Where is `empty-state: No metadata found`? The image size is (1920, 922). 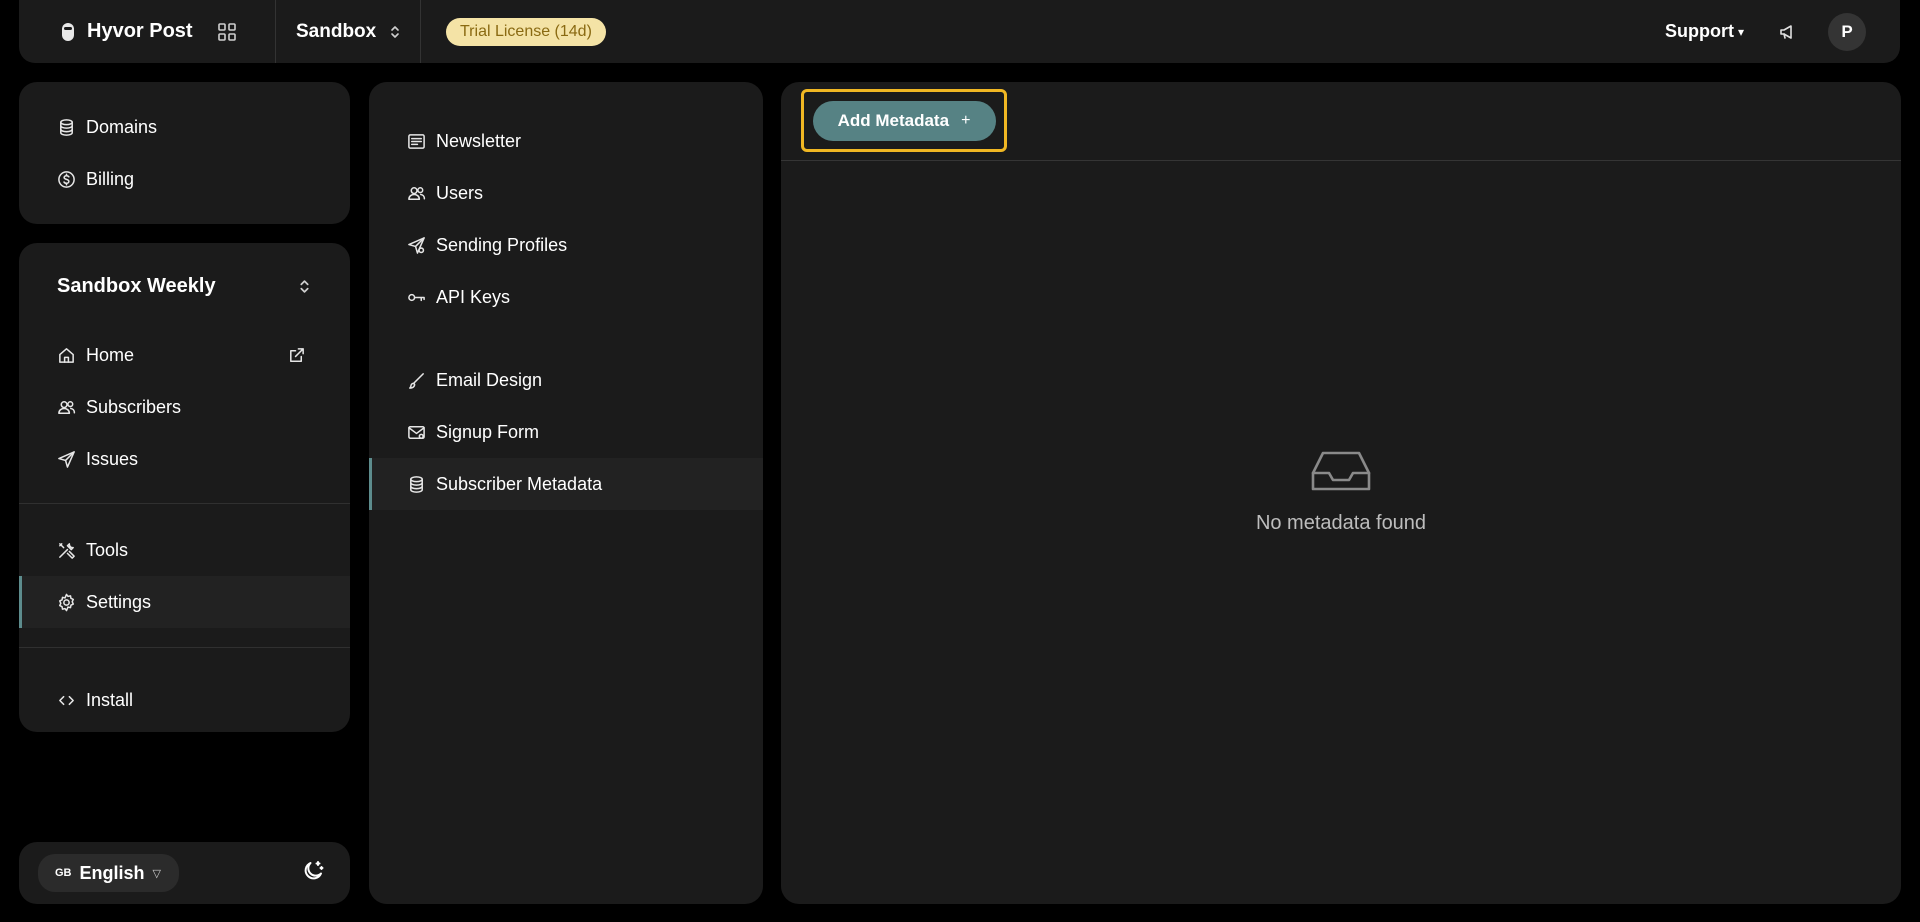
empty-state: No metadata found is located at coordinates (1341, 492).